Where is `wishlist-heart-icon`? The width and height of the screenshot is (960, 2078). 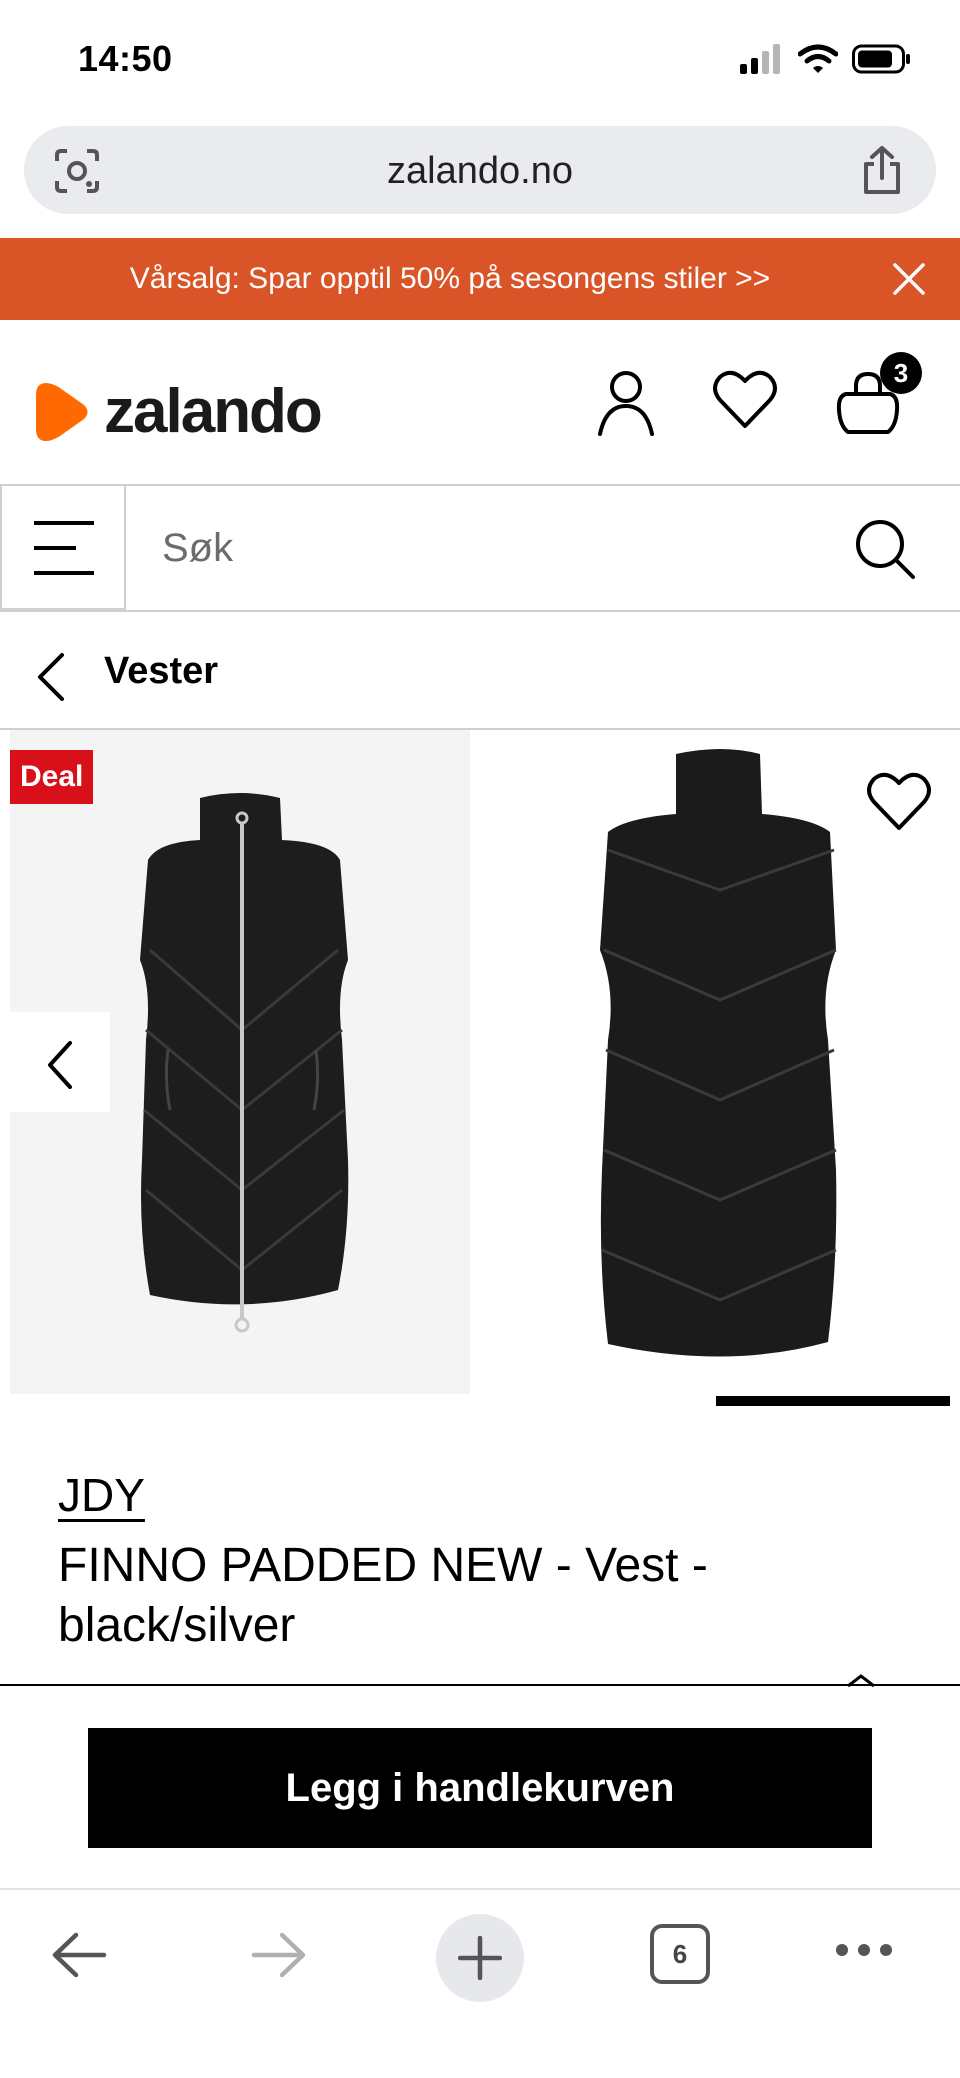
wishlist-heart-icon is located at coordinates (899, 801).